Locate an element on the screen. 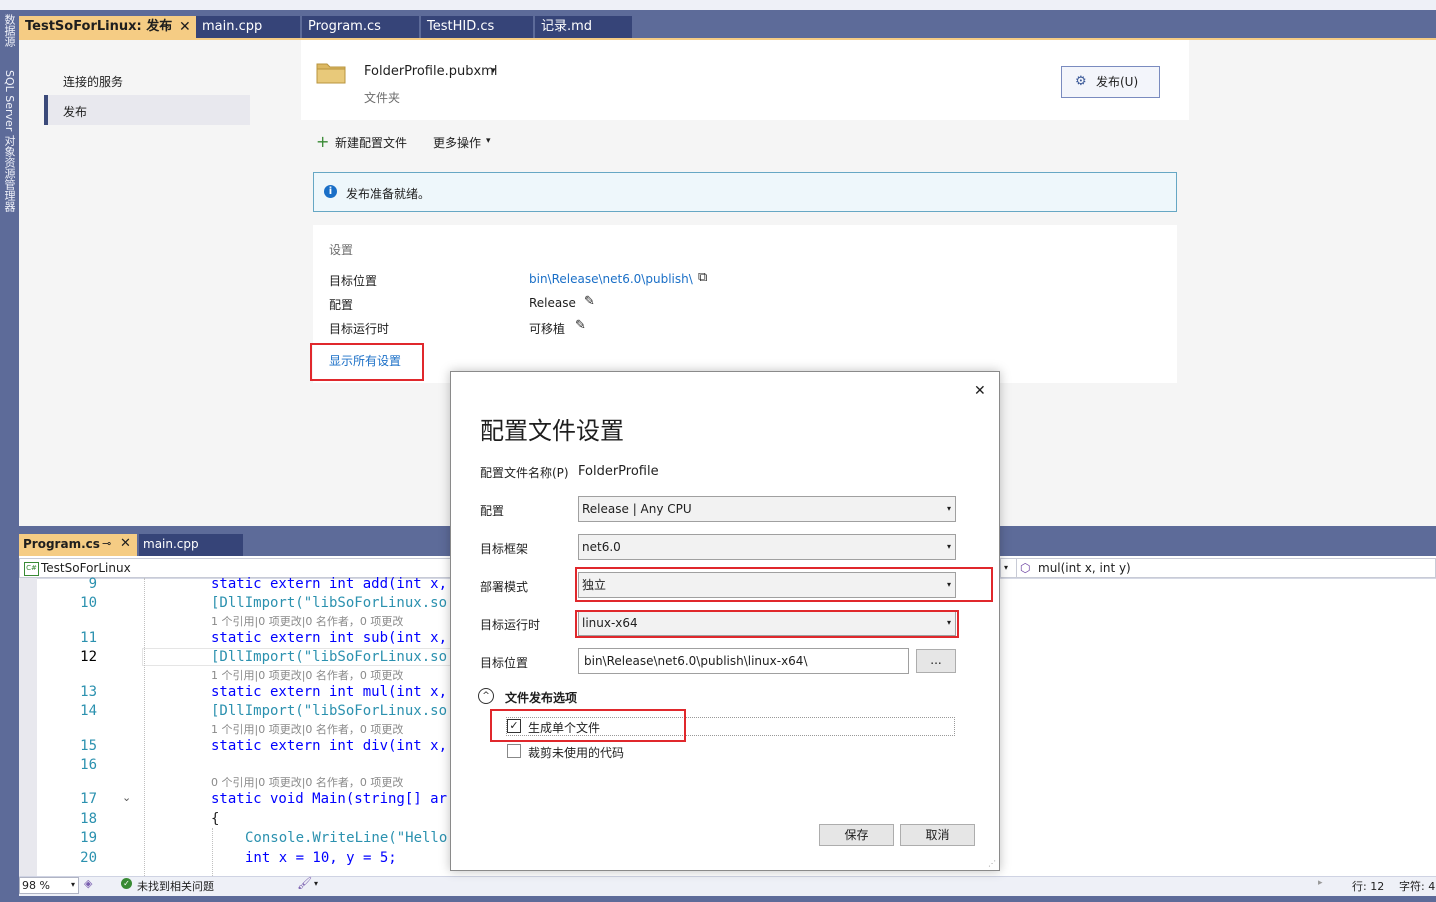 The image size is (1436, 902). member-combo: ⬡ mul(int x, int y) is located at coordinates (1226, 568).